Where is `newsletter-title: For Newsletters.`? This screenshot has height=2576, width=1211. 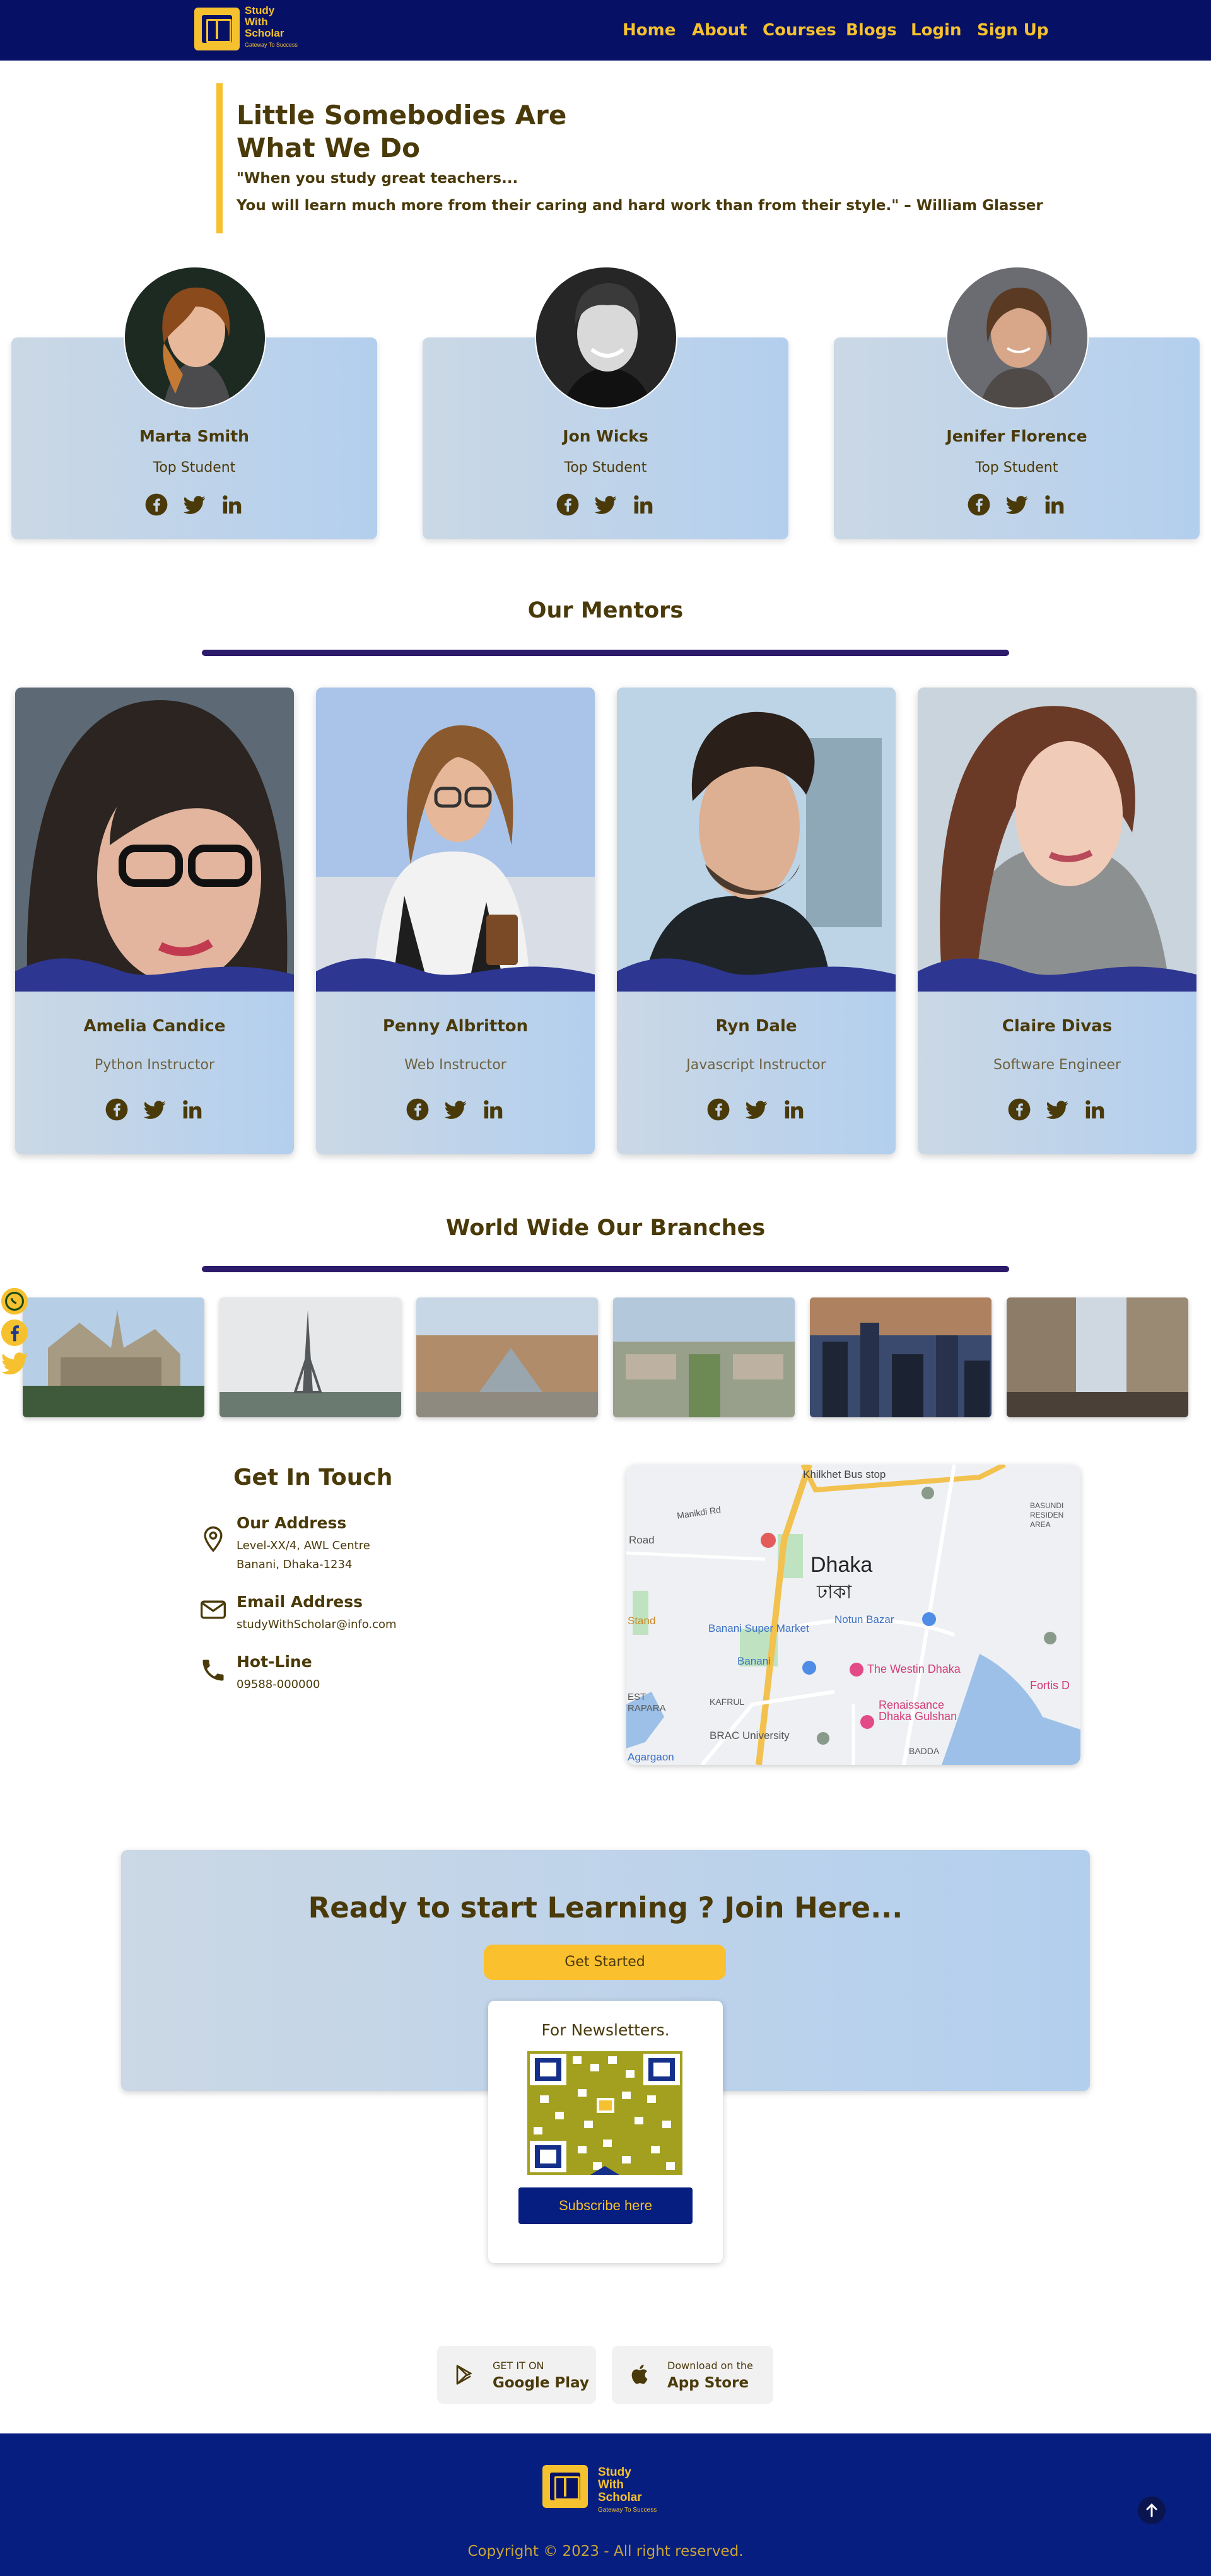 newsletter-title: For Newsletters. is located at coordinates (605, 2030).